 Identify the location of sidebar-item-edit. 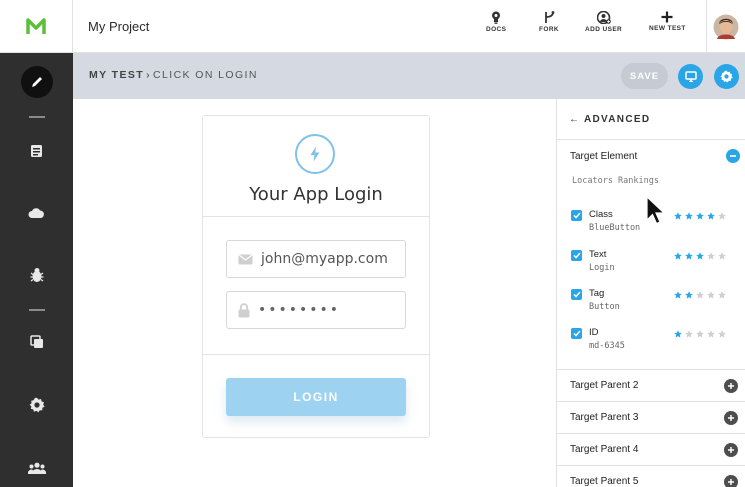
(36, 82).